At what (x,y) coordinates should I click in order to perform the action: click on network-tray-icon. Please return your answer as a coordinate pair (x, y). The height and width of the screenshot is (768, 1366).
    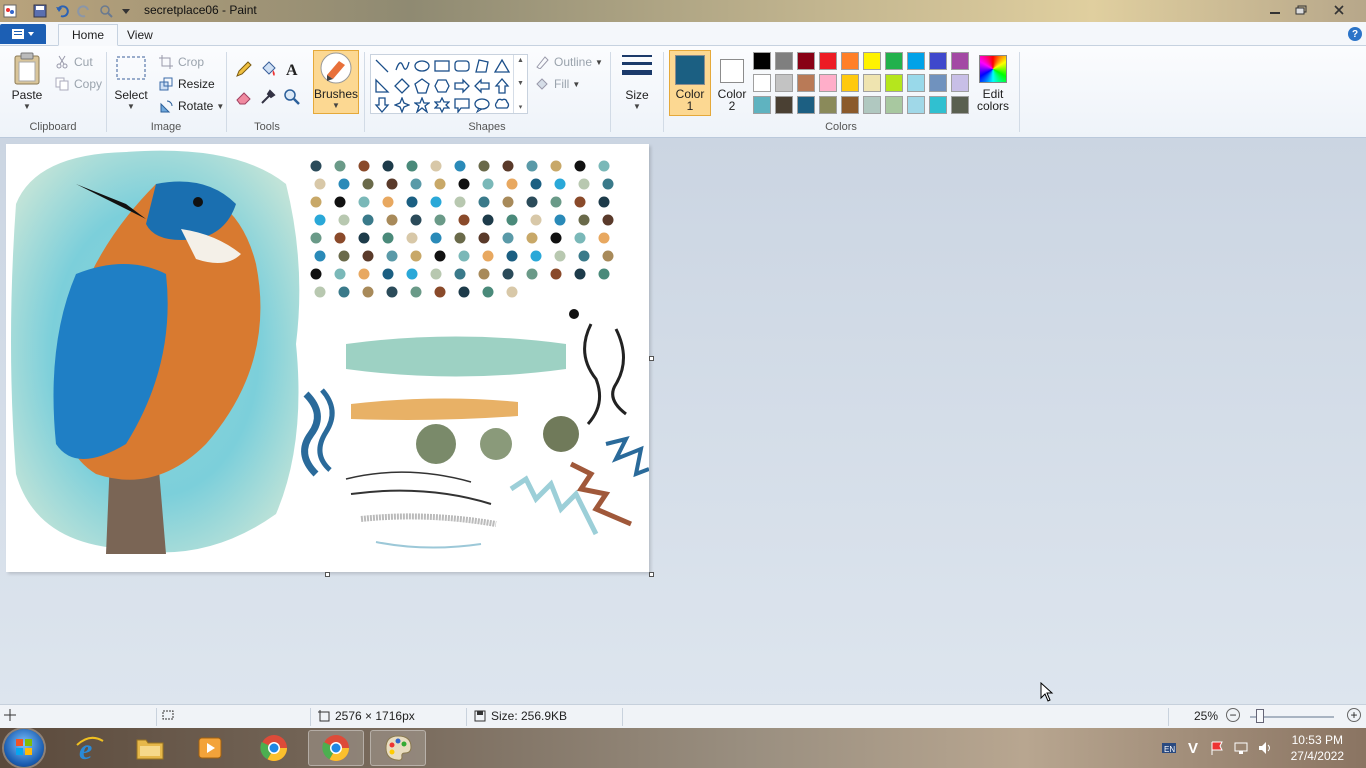
    Looking at the image, I should click on (1241, 748).